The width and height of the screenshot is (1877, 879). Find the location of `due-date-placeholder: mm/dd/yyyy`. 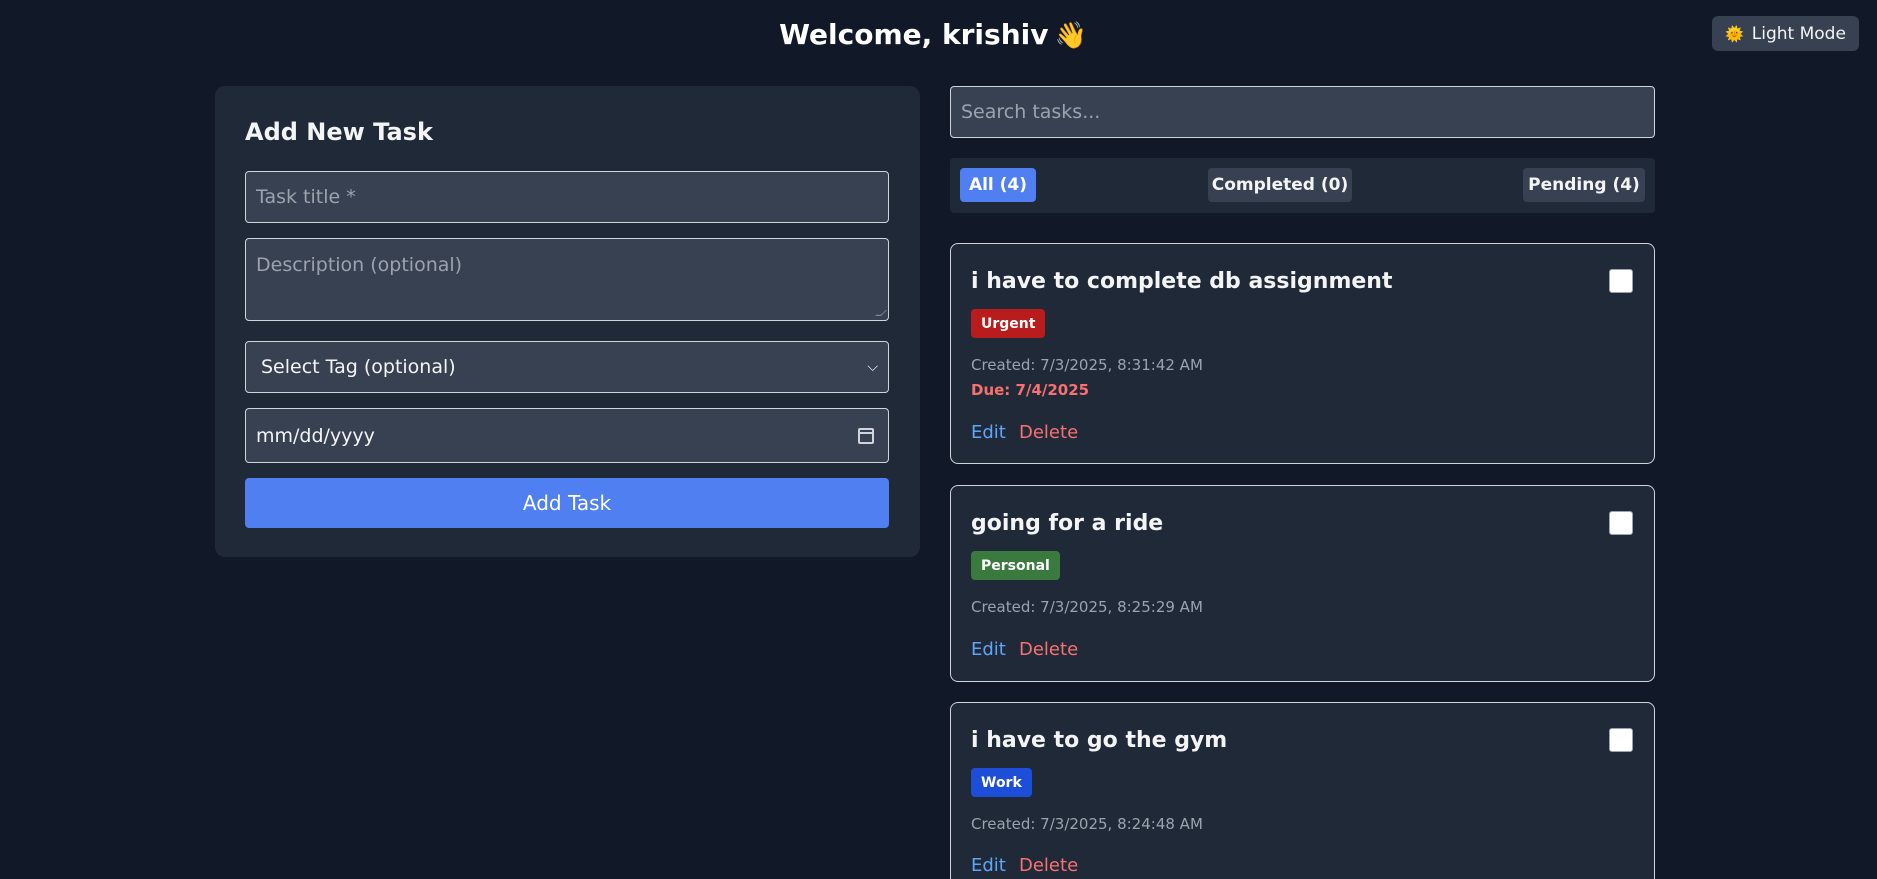

due-date-placeholder: mm/dd/yyyy is located at coordinates (315, 435).